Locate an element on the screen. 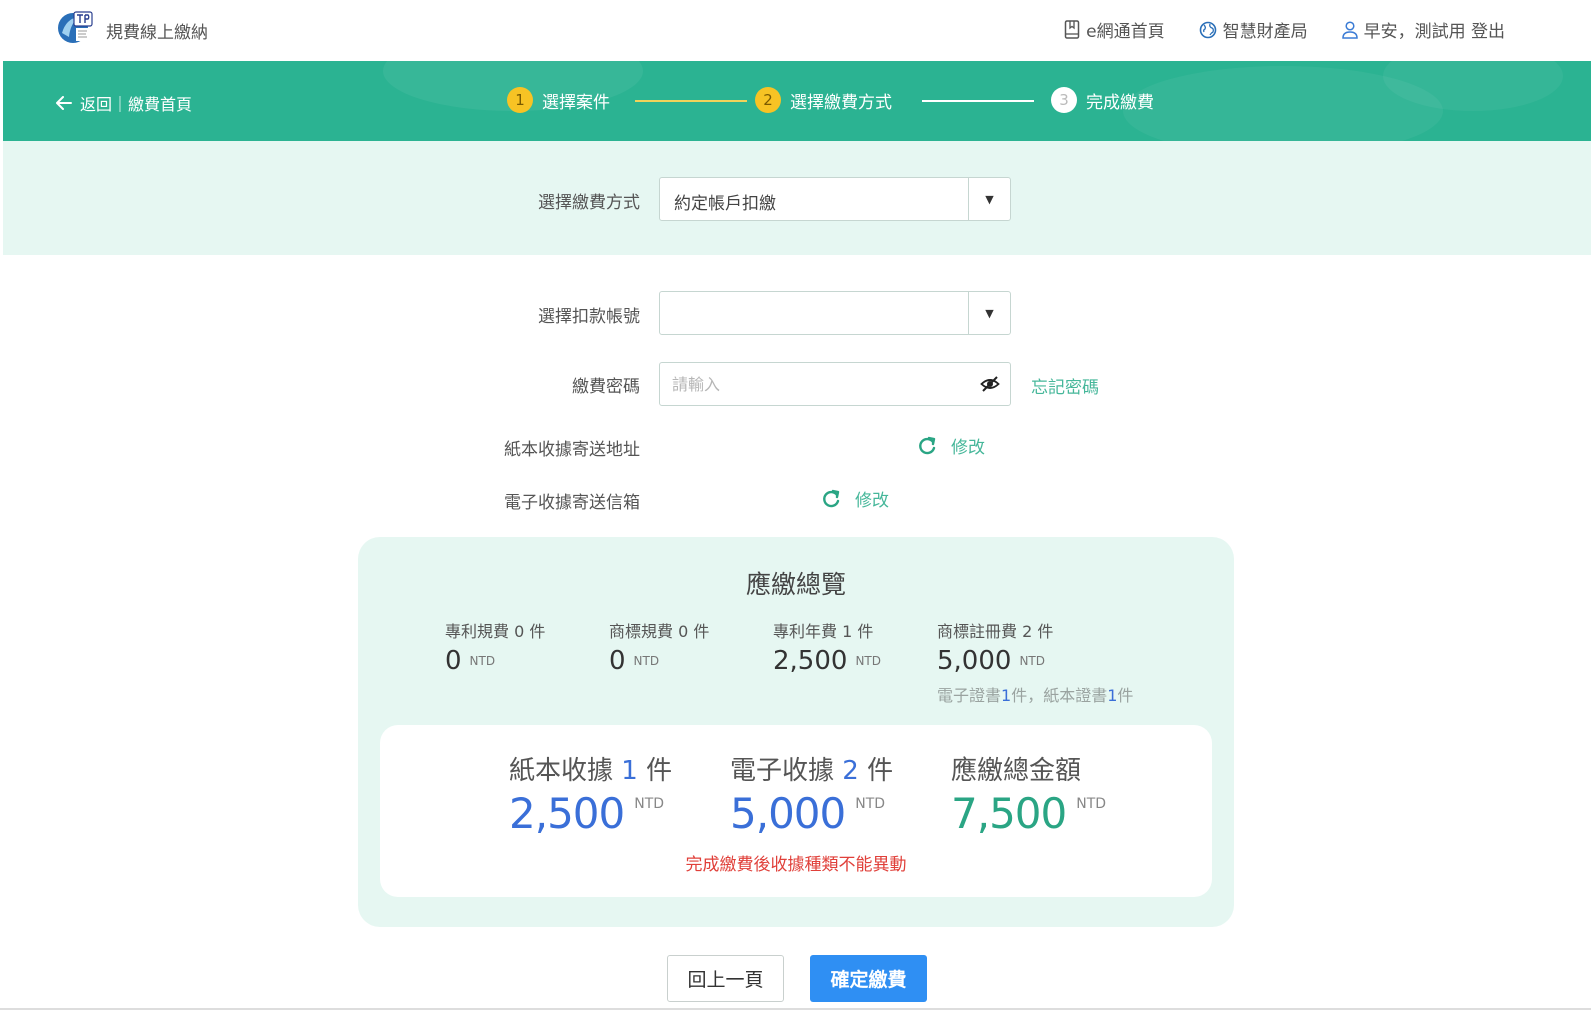 This screenshot has height=1010, width=1591. edit-email-label: 修改 is located at coordinates (872, 498).